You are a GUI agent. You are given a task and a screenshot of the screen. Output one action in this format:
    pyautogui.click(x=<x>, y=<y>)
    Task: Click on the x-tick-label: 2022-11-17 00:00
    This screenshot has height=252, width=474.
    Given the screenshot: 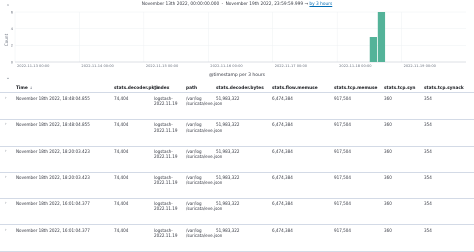 What is the action you would take?
    pyautogui.click(x=291, y=66)
    